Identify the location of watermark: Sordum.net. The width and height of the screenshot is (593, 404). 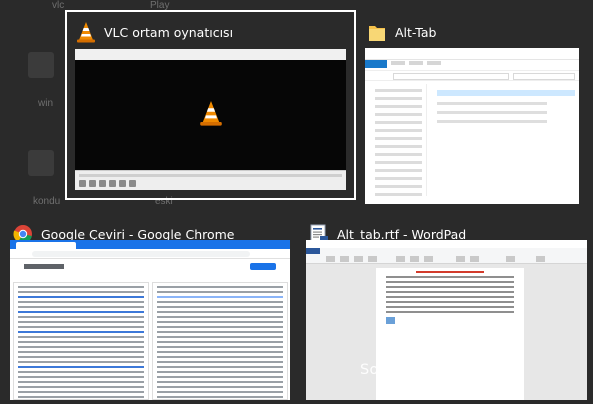
(404, 370).